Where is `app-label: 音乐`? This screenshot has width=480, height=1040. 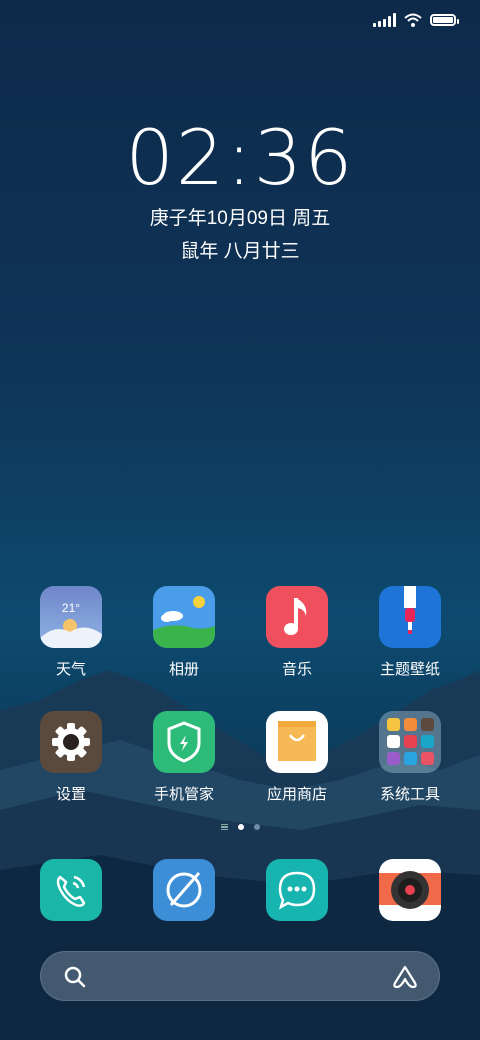 app-label: 音乐 is located at coordinates (296, 669).